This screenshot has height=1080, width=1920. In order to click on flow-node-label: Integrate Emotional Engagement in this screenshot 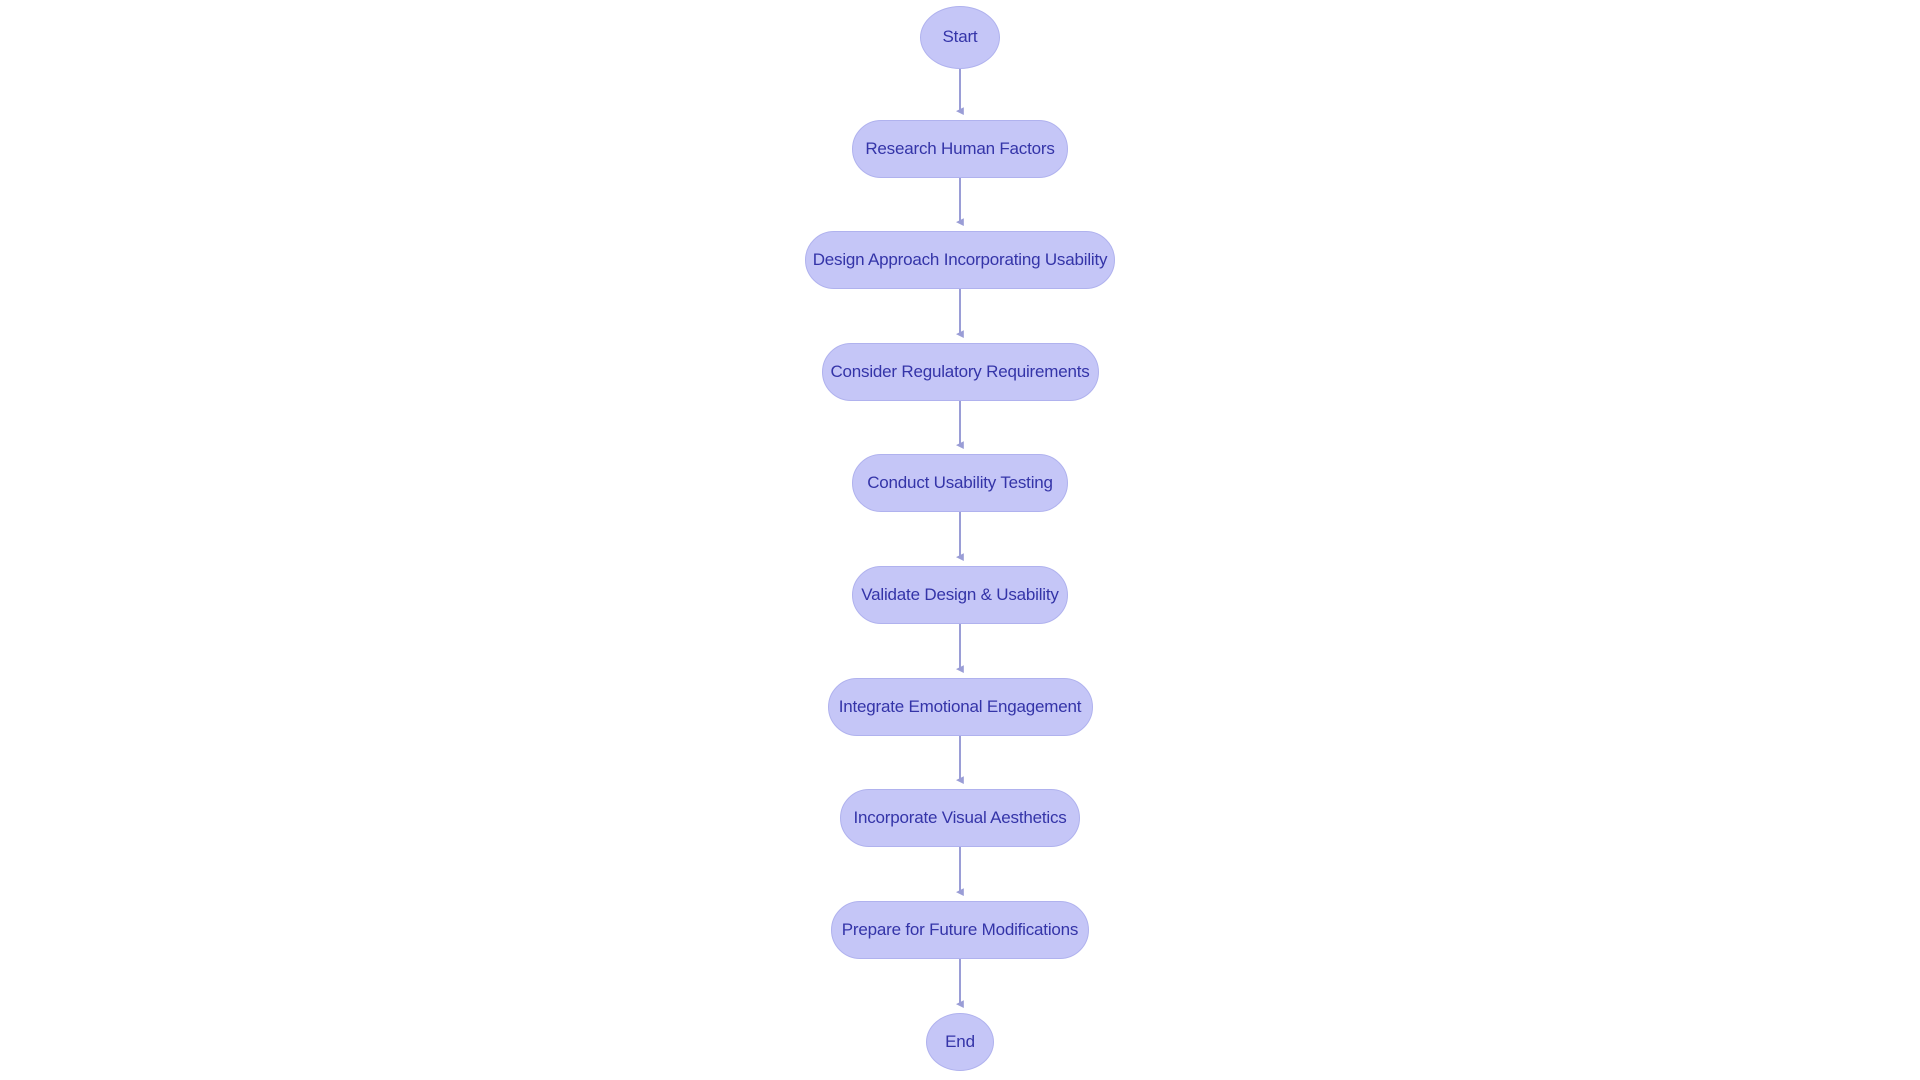, I will do `click(960, 706)`.